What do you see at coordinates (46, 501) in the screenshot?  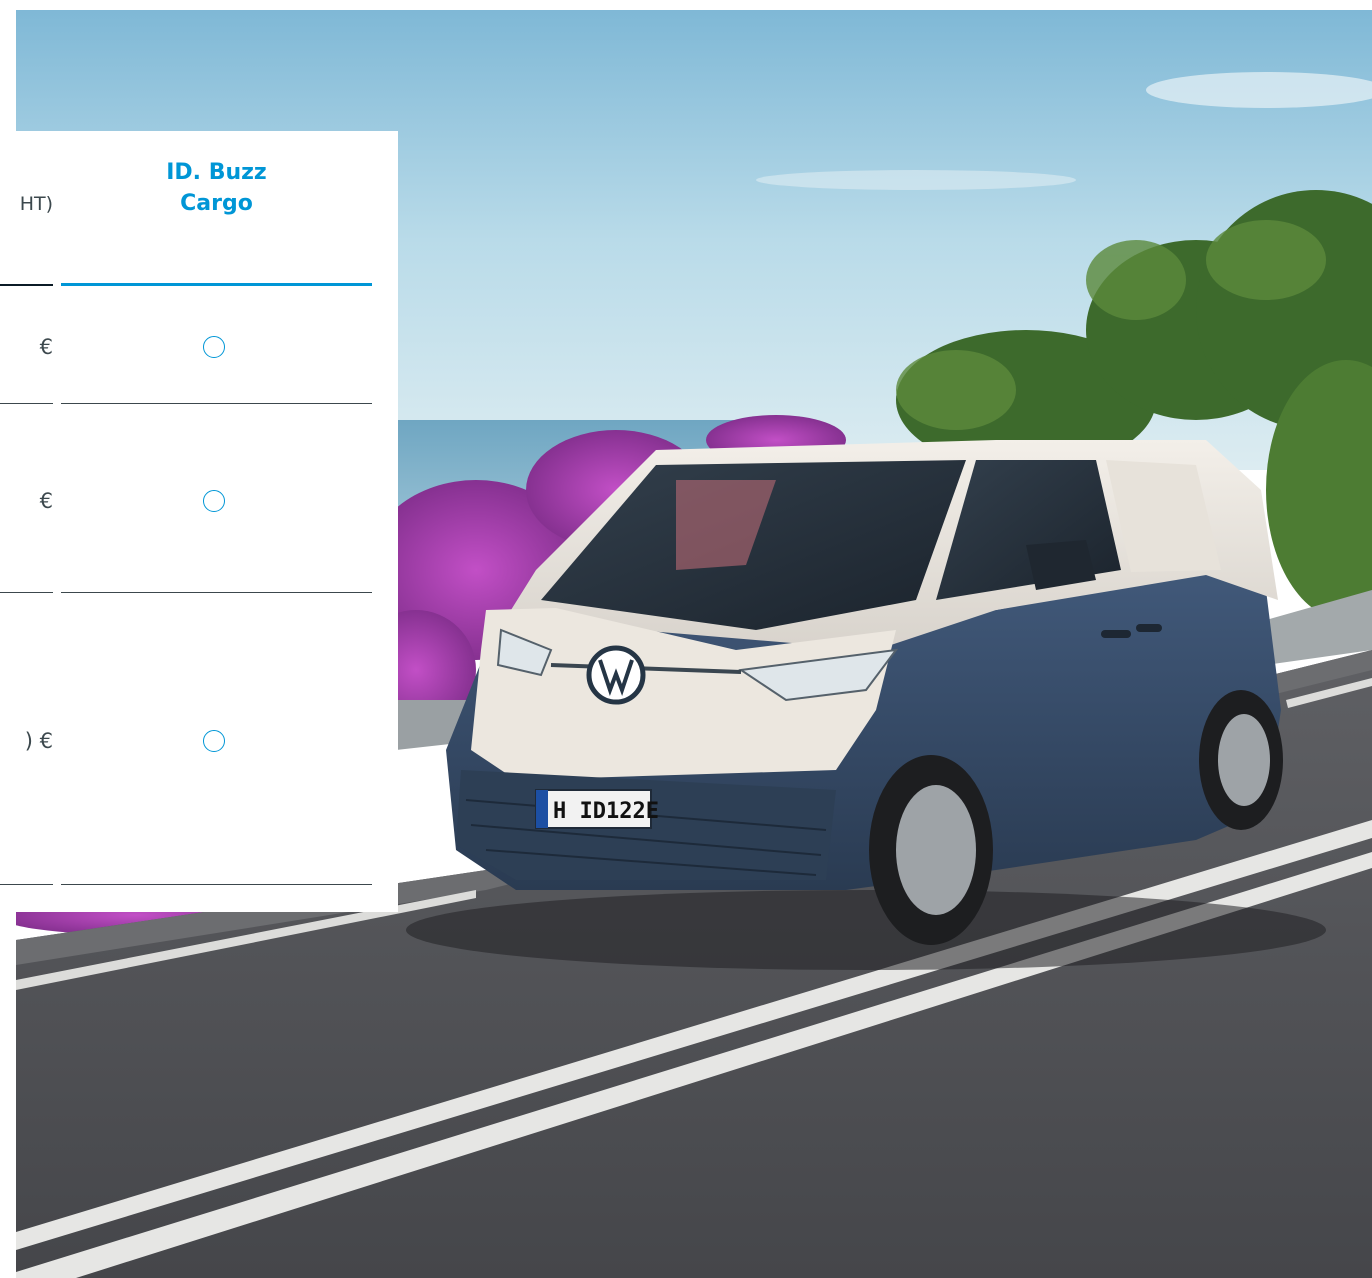 I see `previous-price-2: €` at bounding box center [46, 501].